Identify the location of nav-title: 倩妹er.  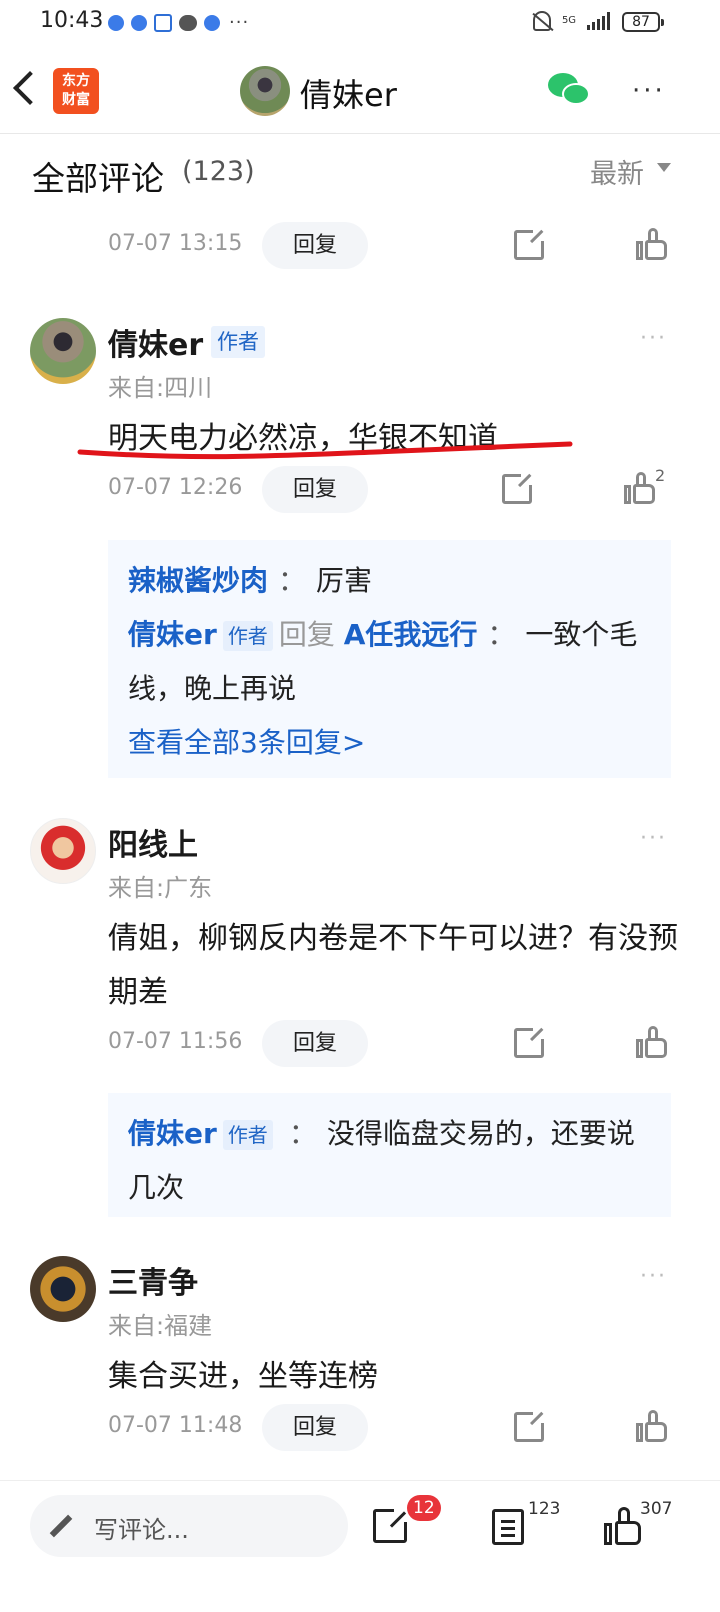
(348, 93).